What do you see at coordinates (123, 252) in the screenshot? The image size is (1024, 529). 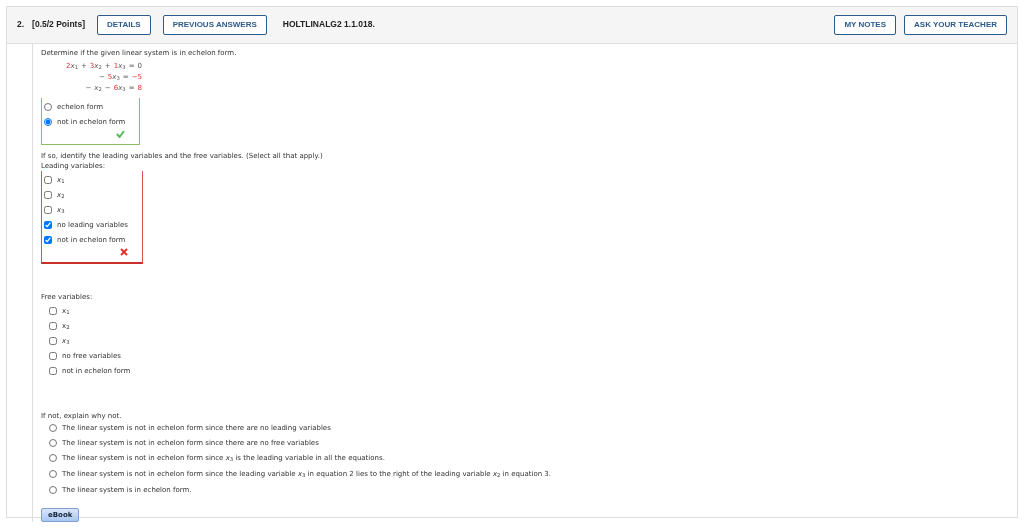 I see `cross-icon` at bounding box center [123, 252].